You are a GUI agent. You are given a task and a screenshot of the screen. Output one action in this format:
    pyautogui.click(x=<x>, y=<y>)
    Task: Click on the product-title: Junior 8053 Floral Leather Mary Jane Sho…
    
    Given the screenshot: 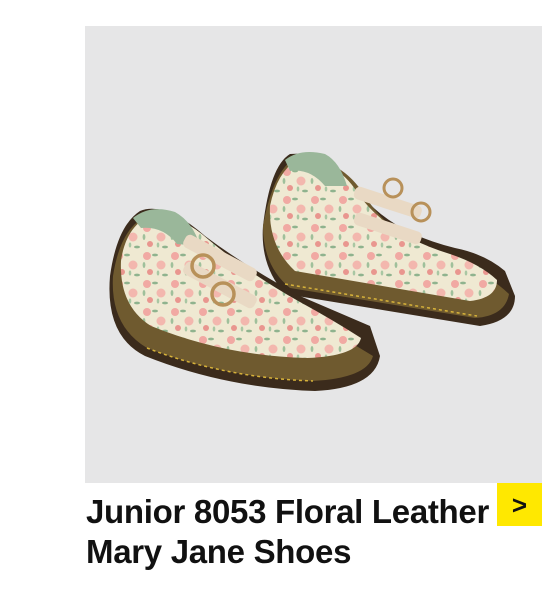 What is the action you would take?
    pyautogui.click(x=306, y=532)
    